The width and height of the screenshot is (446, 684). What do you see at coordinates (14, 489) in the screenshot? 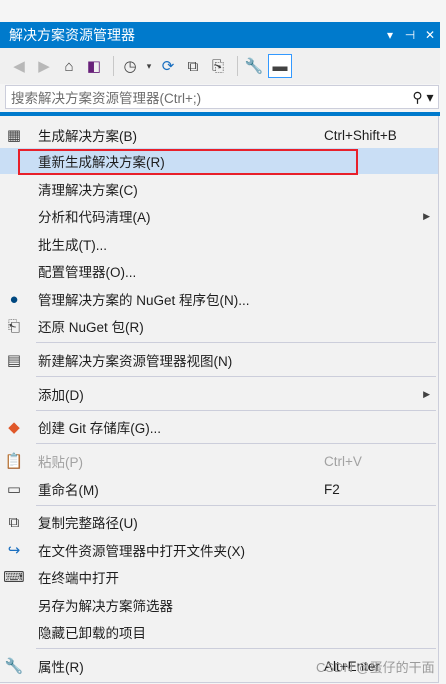
I see `rename-icon: ▭` at bounding box center [14, 489].